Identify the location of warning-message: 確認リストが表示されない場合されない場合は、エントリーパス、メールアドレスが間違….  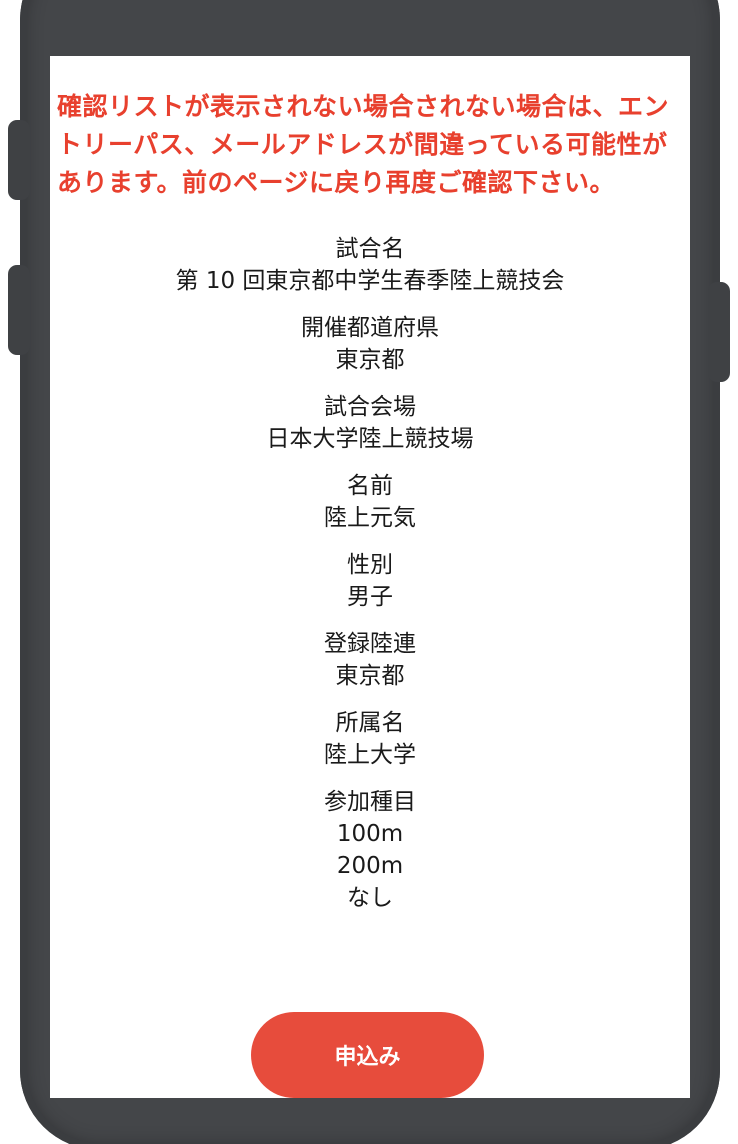
(363, 144).